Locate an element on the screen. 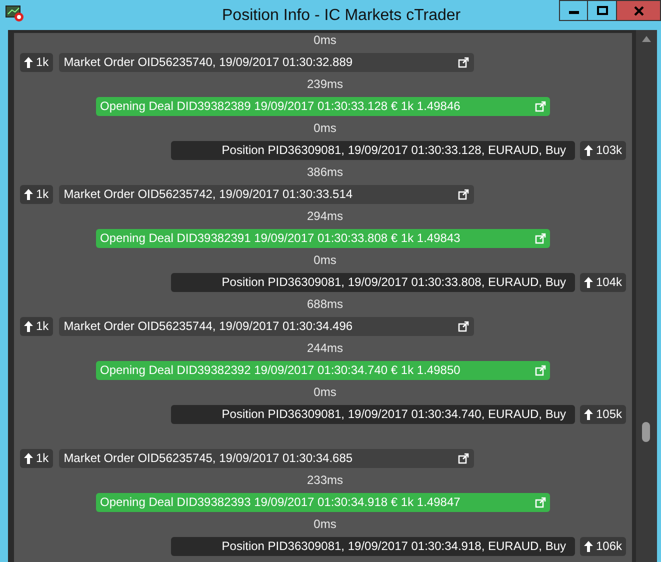 This screenshot has height=562, width=661. position-bar: Position PID36309081, 19/09/2017 01:30:33.128, EURAUD, Buy is located at coordinates (373, 150).